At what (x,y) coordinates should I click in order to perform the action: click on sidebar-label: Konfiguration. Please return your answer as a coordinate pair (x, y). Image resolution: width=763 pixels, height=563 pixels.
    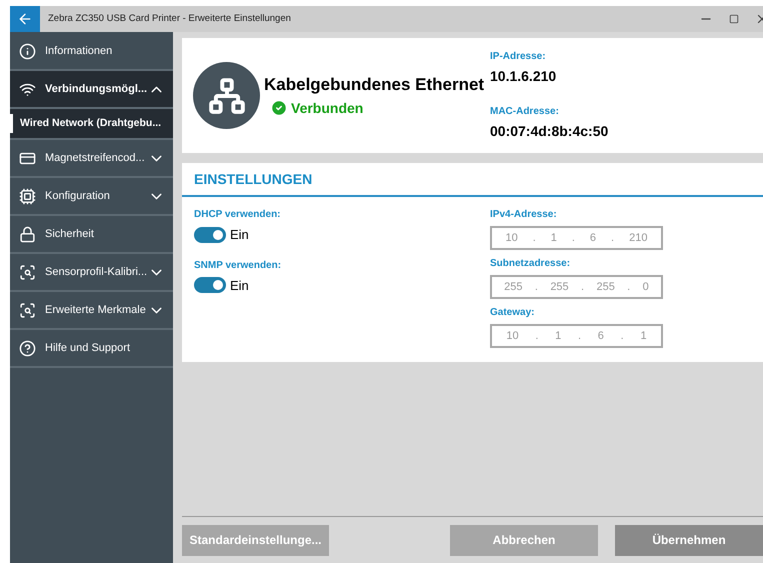
    Looking at the image, I should click on (77, 196).